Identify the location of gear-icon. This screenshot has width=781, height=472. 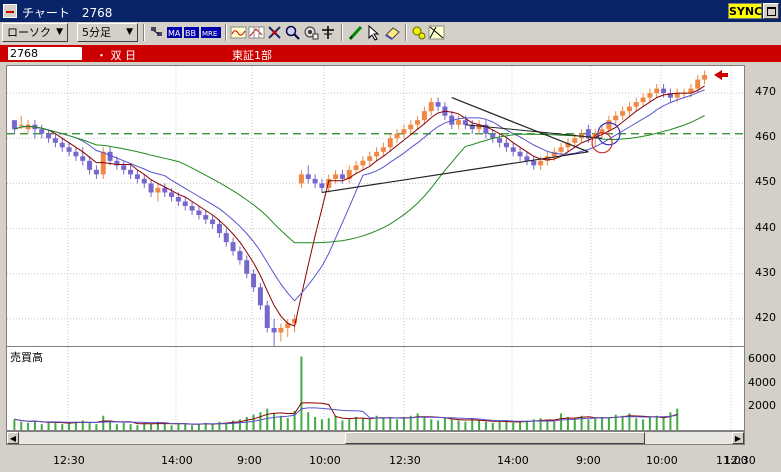
(310, 32).